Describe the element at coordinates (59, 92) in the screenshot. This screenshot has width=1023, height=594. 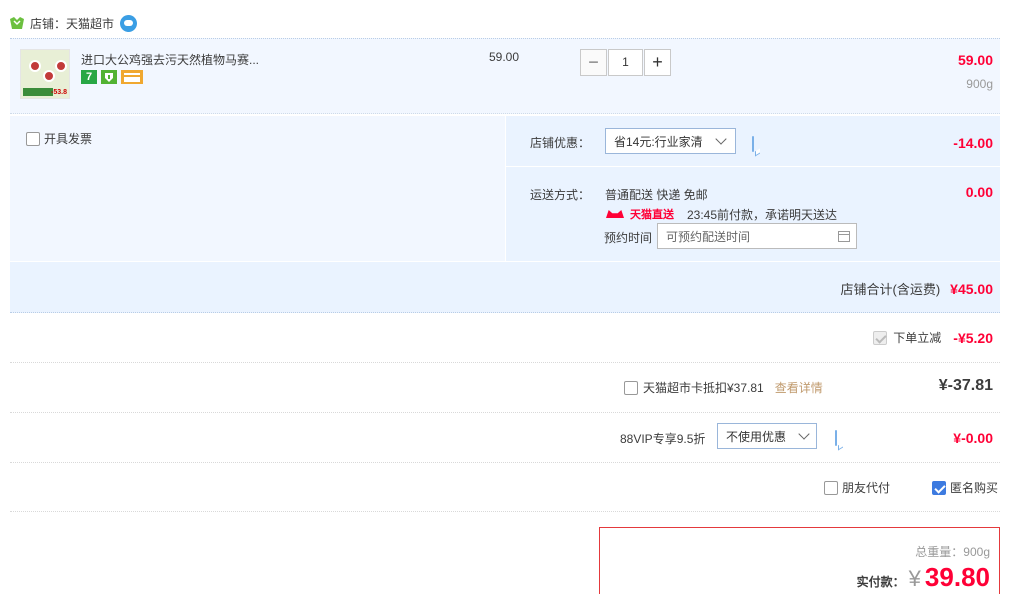
I see `thumb-price: -53.8` at that location.